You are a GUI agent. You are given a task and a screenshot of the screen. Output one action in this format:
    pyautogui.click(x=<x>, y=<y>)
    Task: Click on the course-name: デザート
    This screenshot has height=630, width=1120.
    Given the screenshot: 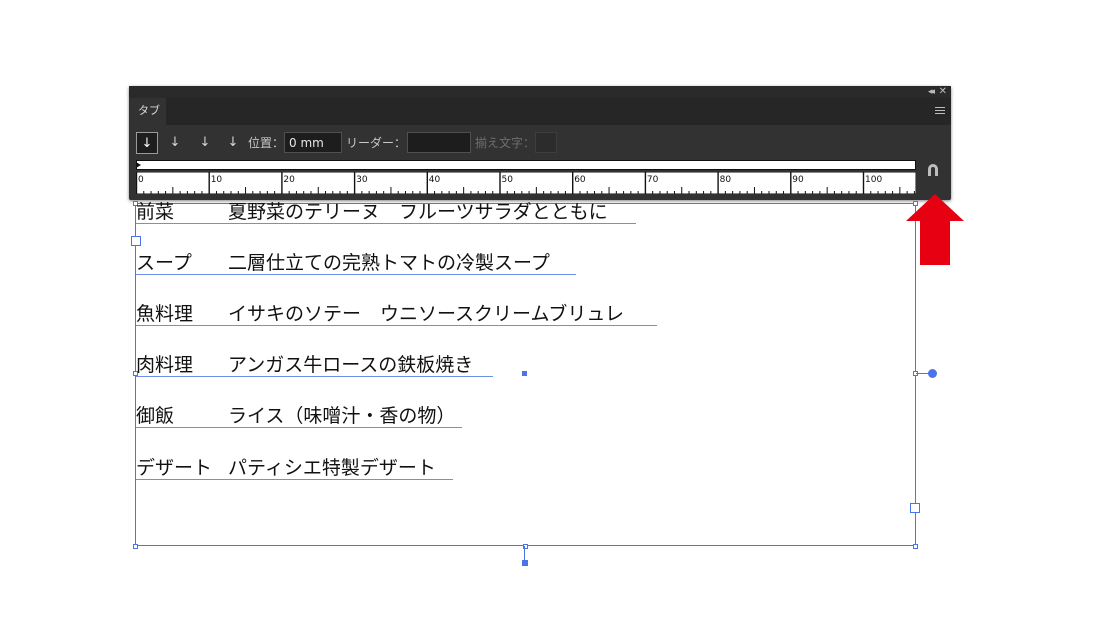 What is the action you would take?
    pyautogui.click(x=174, y=468)
    